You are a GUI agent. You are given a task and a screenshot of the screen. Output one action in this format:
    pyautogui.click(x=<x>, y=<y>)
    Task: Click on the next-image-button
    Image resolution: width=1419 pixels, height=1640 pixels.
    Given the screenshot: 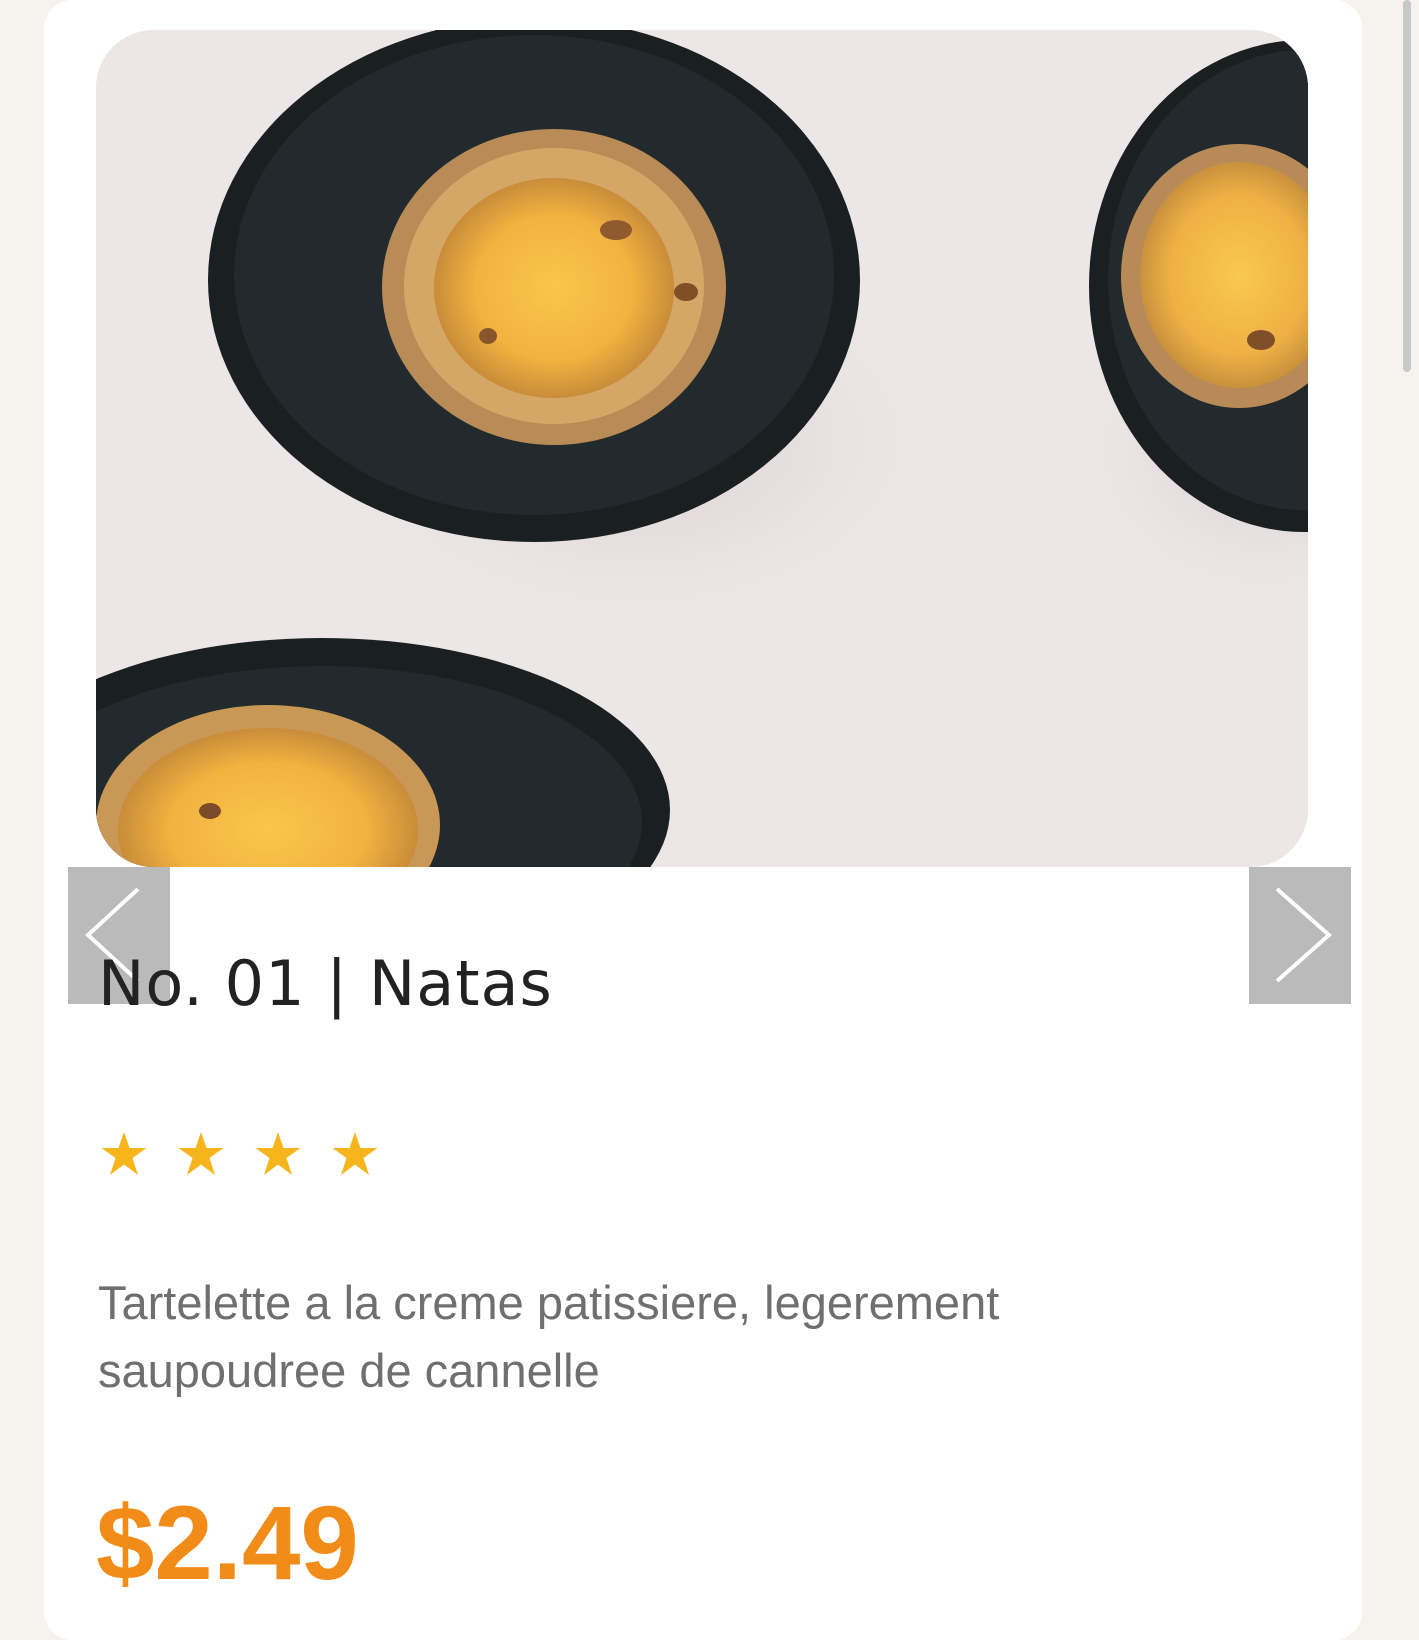 What is the action you would take?
    pyautogui.click(x=1300, y=935)
    